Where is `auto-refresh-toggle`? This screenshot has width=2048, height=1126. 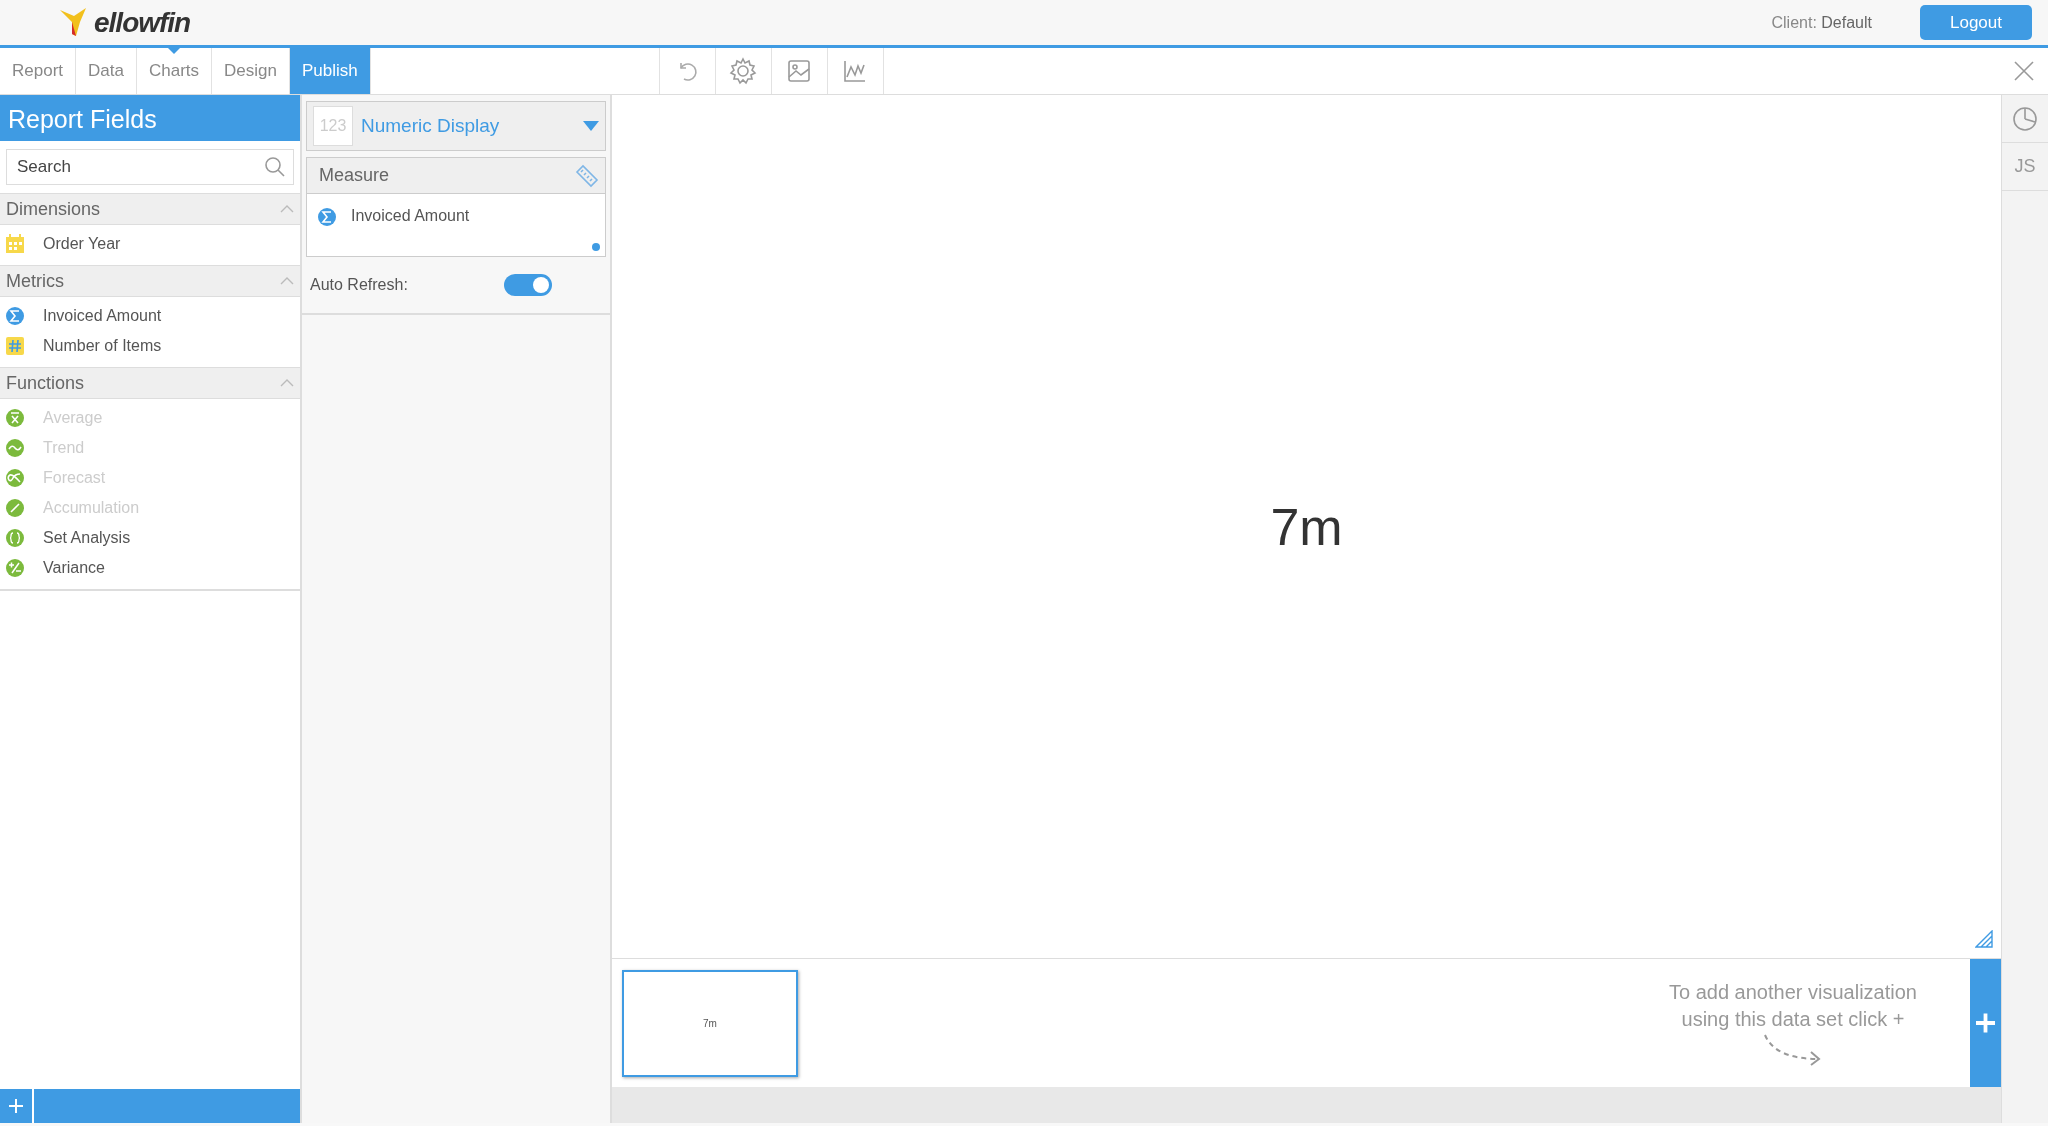 auto-refresh-toggle is located at coordinates (528, 285).